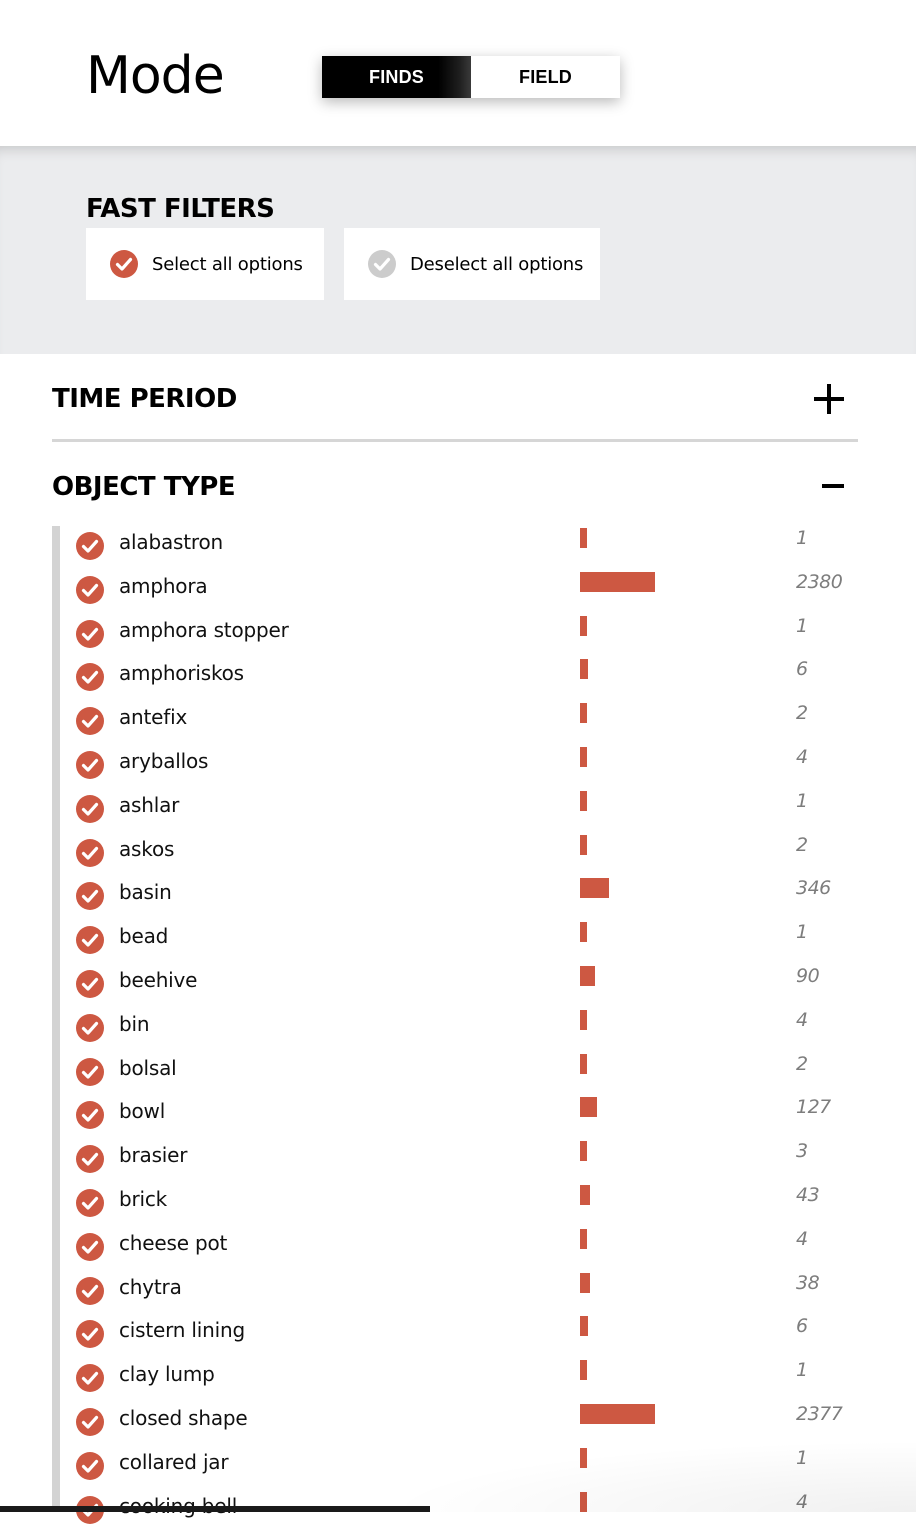  I want to click on list-item: antefix 2, so click(458, 717).